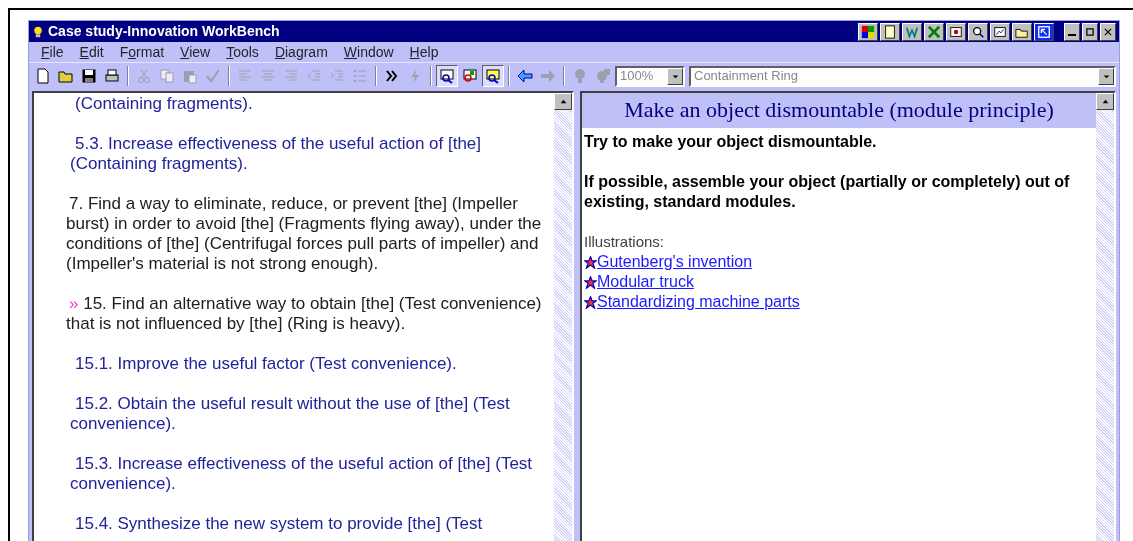 The width and height of the screenshot is (1133, 541). I want to click on paragraph: Try to make your object dismountable., so click(730, 142).